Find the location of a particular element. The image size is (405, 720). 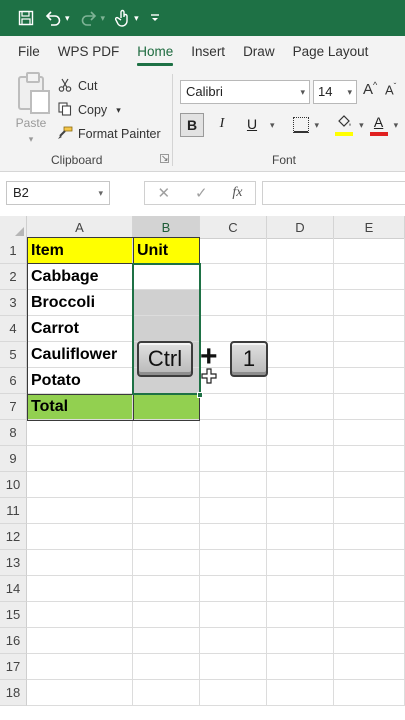

cell-c7 is located at coordinates (233, 407).